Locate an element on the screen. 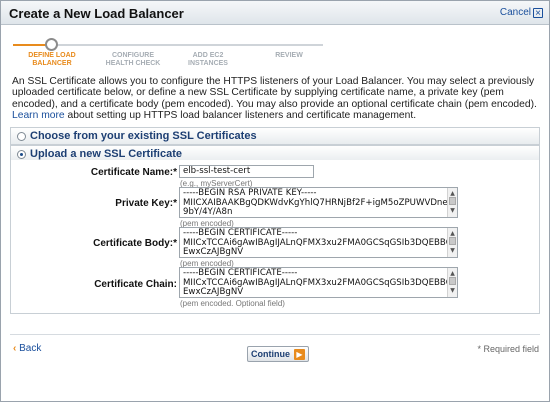 The height and width of the screenshot is (402, 550). close-icon: × is located at coordinates (538, 12).